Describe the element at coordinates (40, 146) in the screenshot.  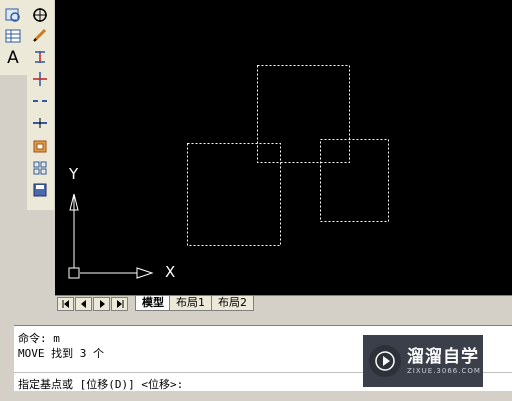
I see `chamfer-icon` at that location.